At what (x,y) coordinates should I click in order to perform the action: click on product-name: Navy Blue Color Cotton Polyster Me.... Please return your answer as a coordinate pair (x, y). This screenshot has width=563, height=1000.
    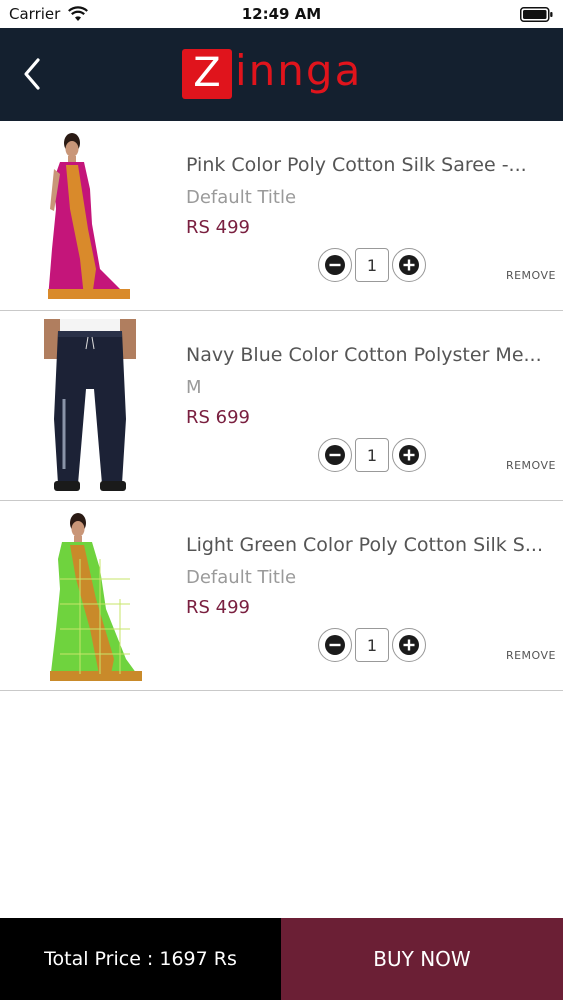
    Looking at the image, I should click on (369, 355).